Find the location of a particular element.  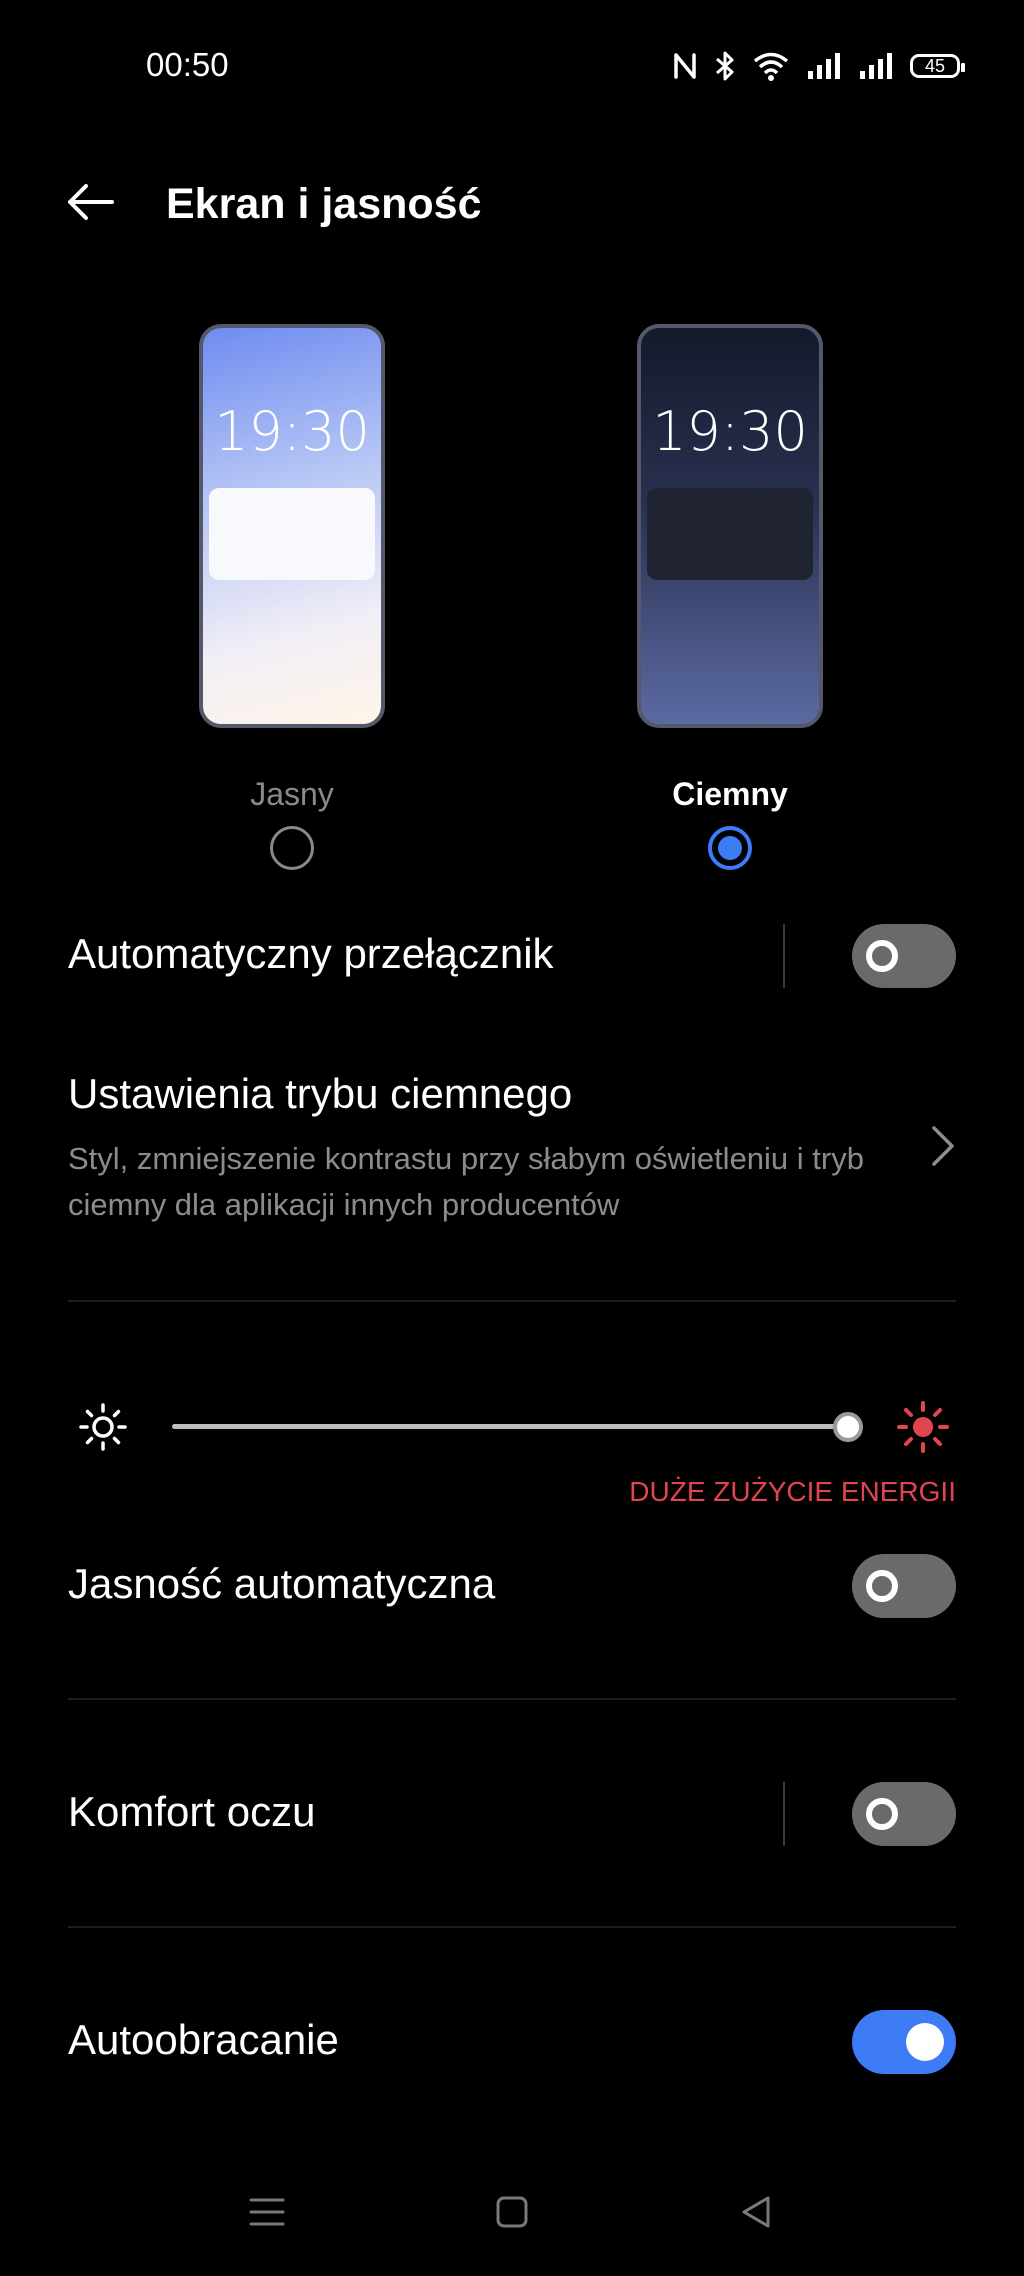

dark-theme-preview: 19:30 is located at coordinates (730, 526).